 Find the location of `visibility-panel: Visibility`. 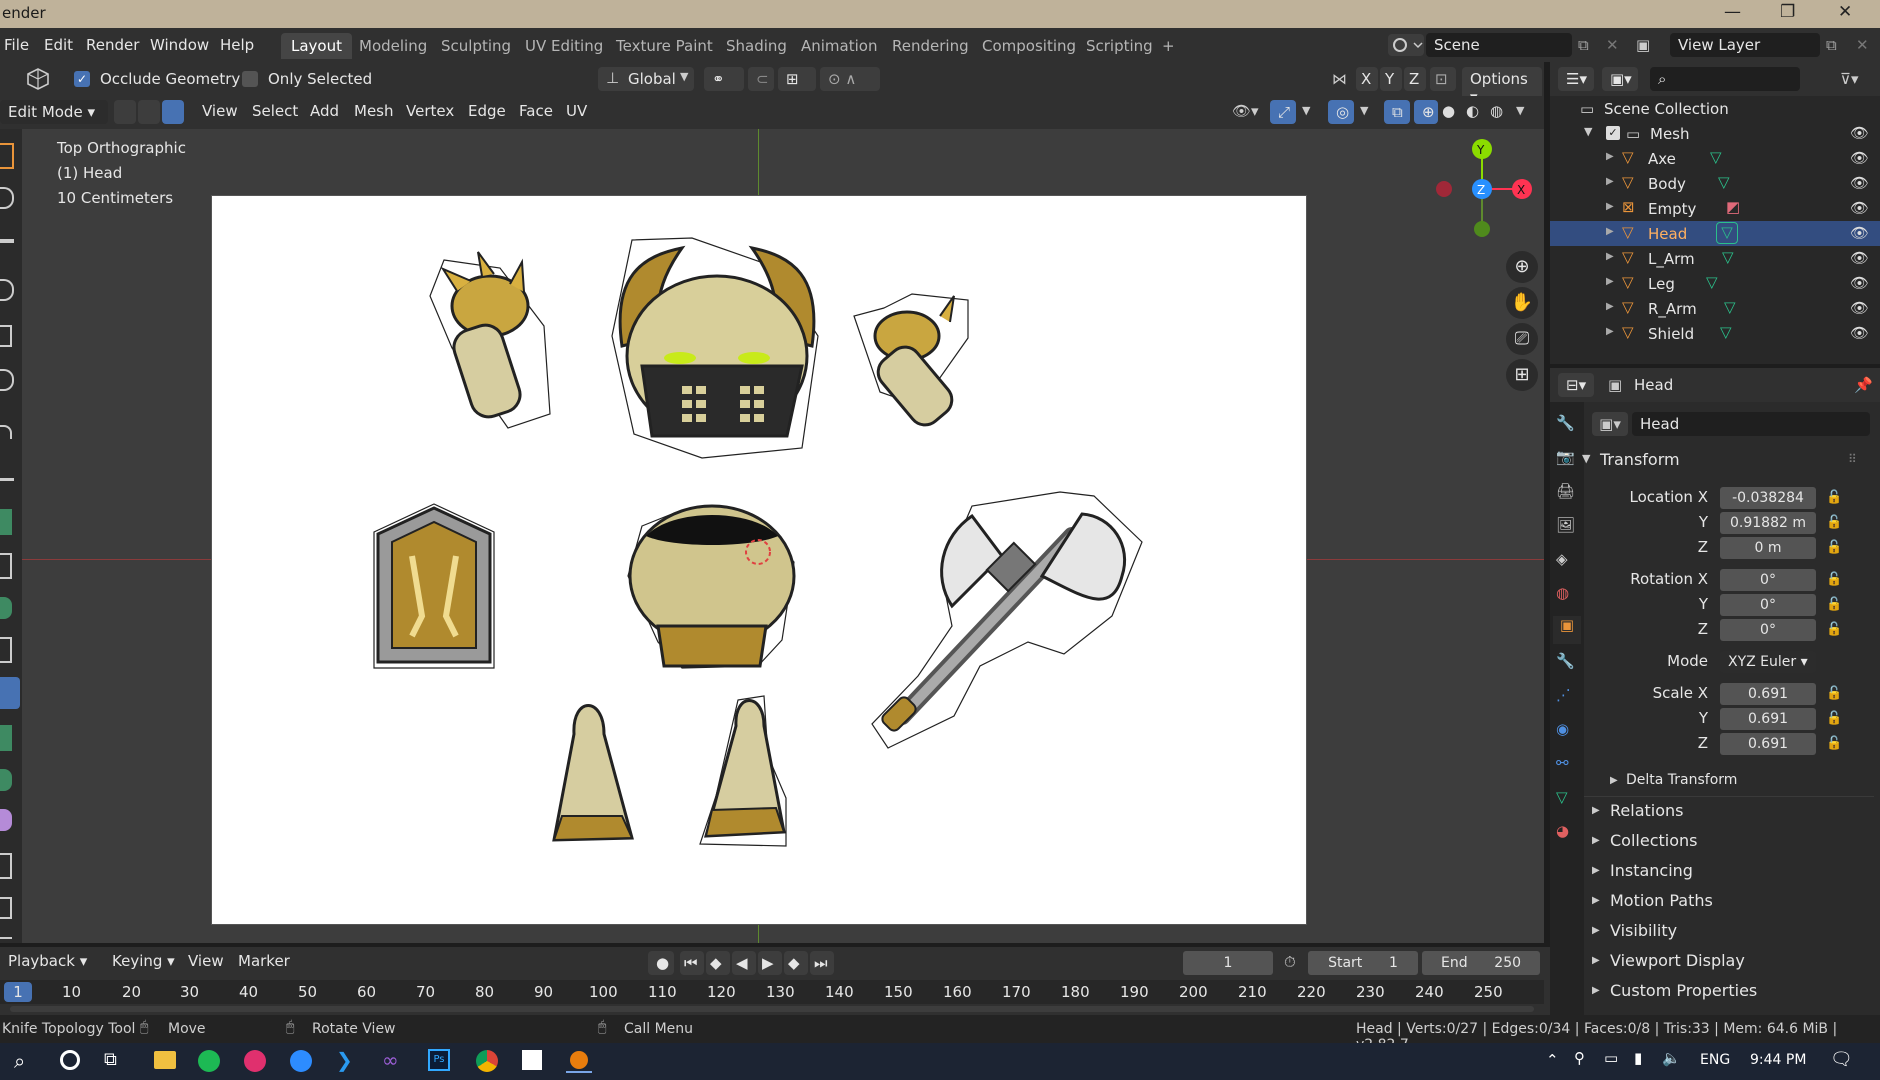

visibility-panel: Visibility is located at coordinates (1643, 930).